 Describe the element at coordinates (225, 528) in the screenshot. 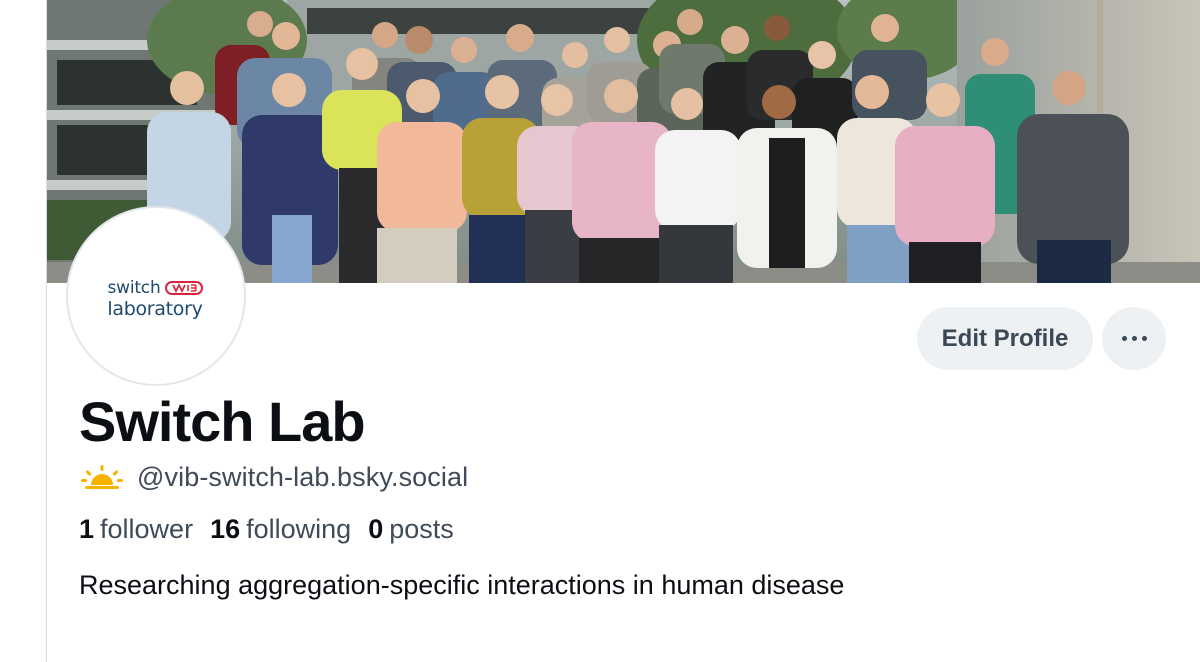

I see `following-count: 16` at that location.